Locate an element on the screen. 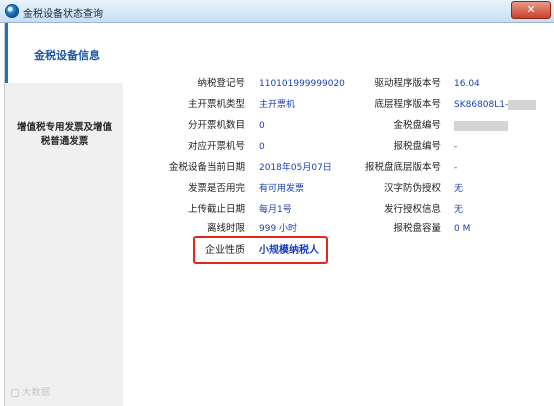 The width and height of the screenshot is (554, 406). device-date-label: 金税设备当前日期 is located at coordinates (206, 167).